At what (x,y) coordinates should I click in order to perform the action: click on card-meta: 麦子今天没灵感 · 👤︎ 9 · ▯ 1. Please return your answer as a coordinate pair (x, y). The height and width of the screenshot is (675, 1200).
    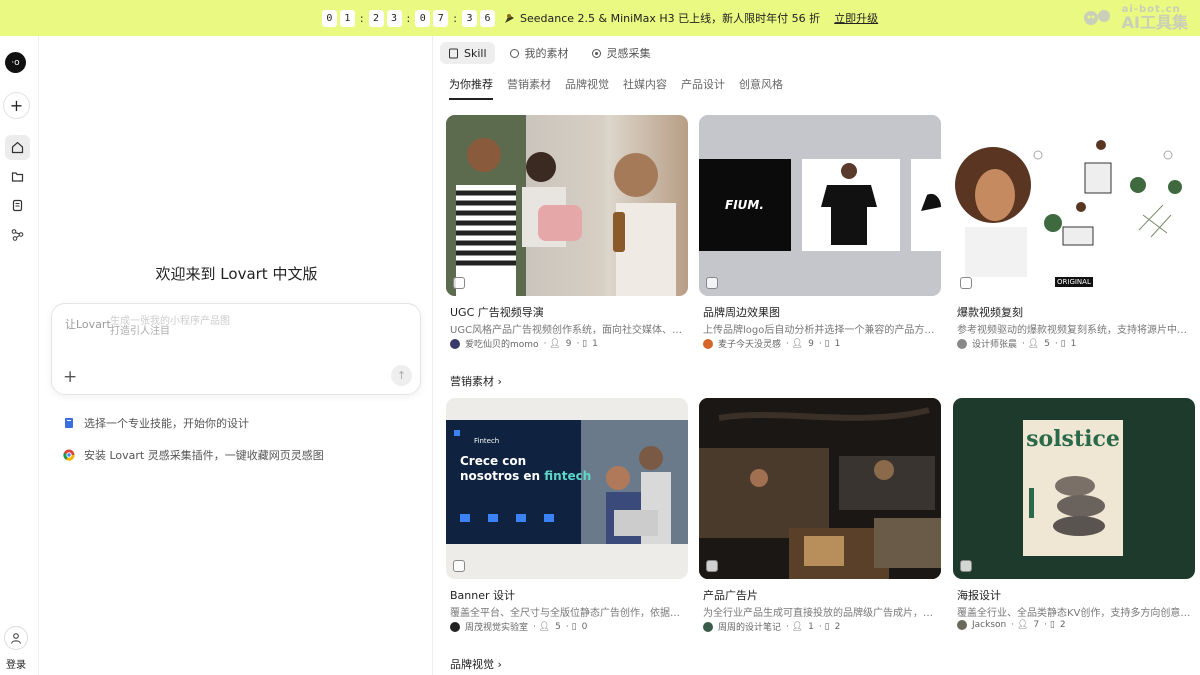
    Looking at the image, I should click on (771, 343).